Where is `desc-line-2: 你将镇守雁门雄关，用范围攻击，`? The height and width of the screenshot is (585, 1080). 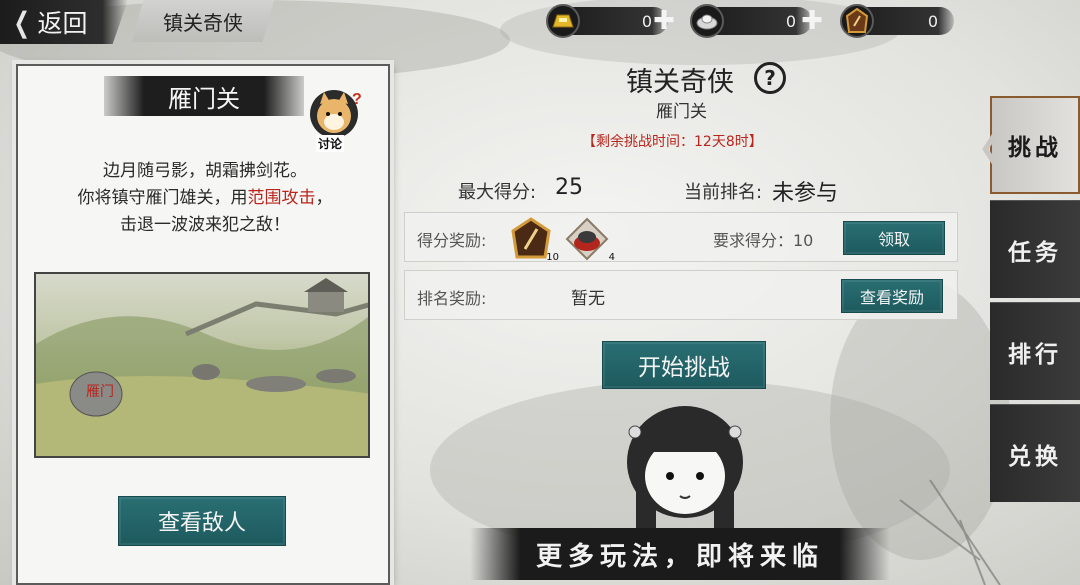
desc-line-2: 你将镇守雁门雄关，用范围攻击， is located at coordinates (205, 198).